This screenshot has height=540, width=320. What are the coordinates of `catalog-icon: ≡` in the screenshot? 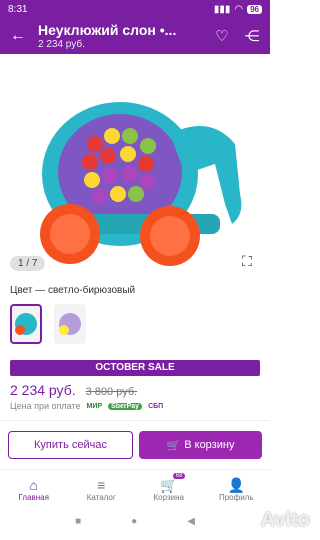 It's located at (101, 485).